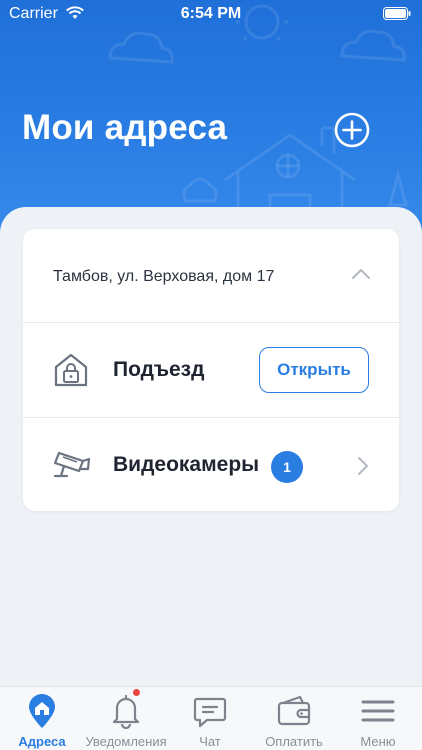 The height and width of the screenshot is (750, 422). What do you see at coordinates (164, 276) in the screenshot?
I see `address-text: Тамбов, ул. Верховая, дом 17` at bounding box center [164, 276].